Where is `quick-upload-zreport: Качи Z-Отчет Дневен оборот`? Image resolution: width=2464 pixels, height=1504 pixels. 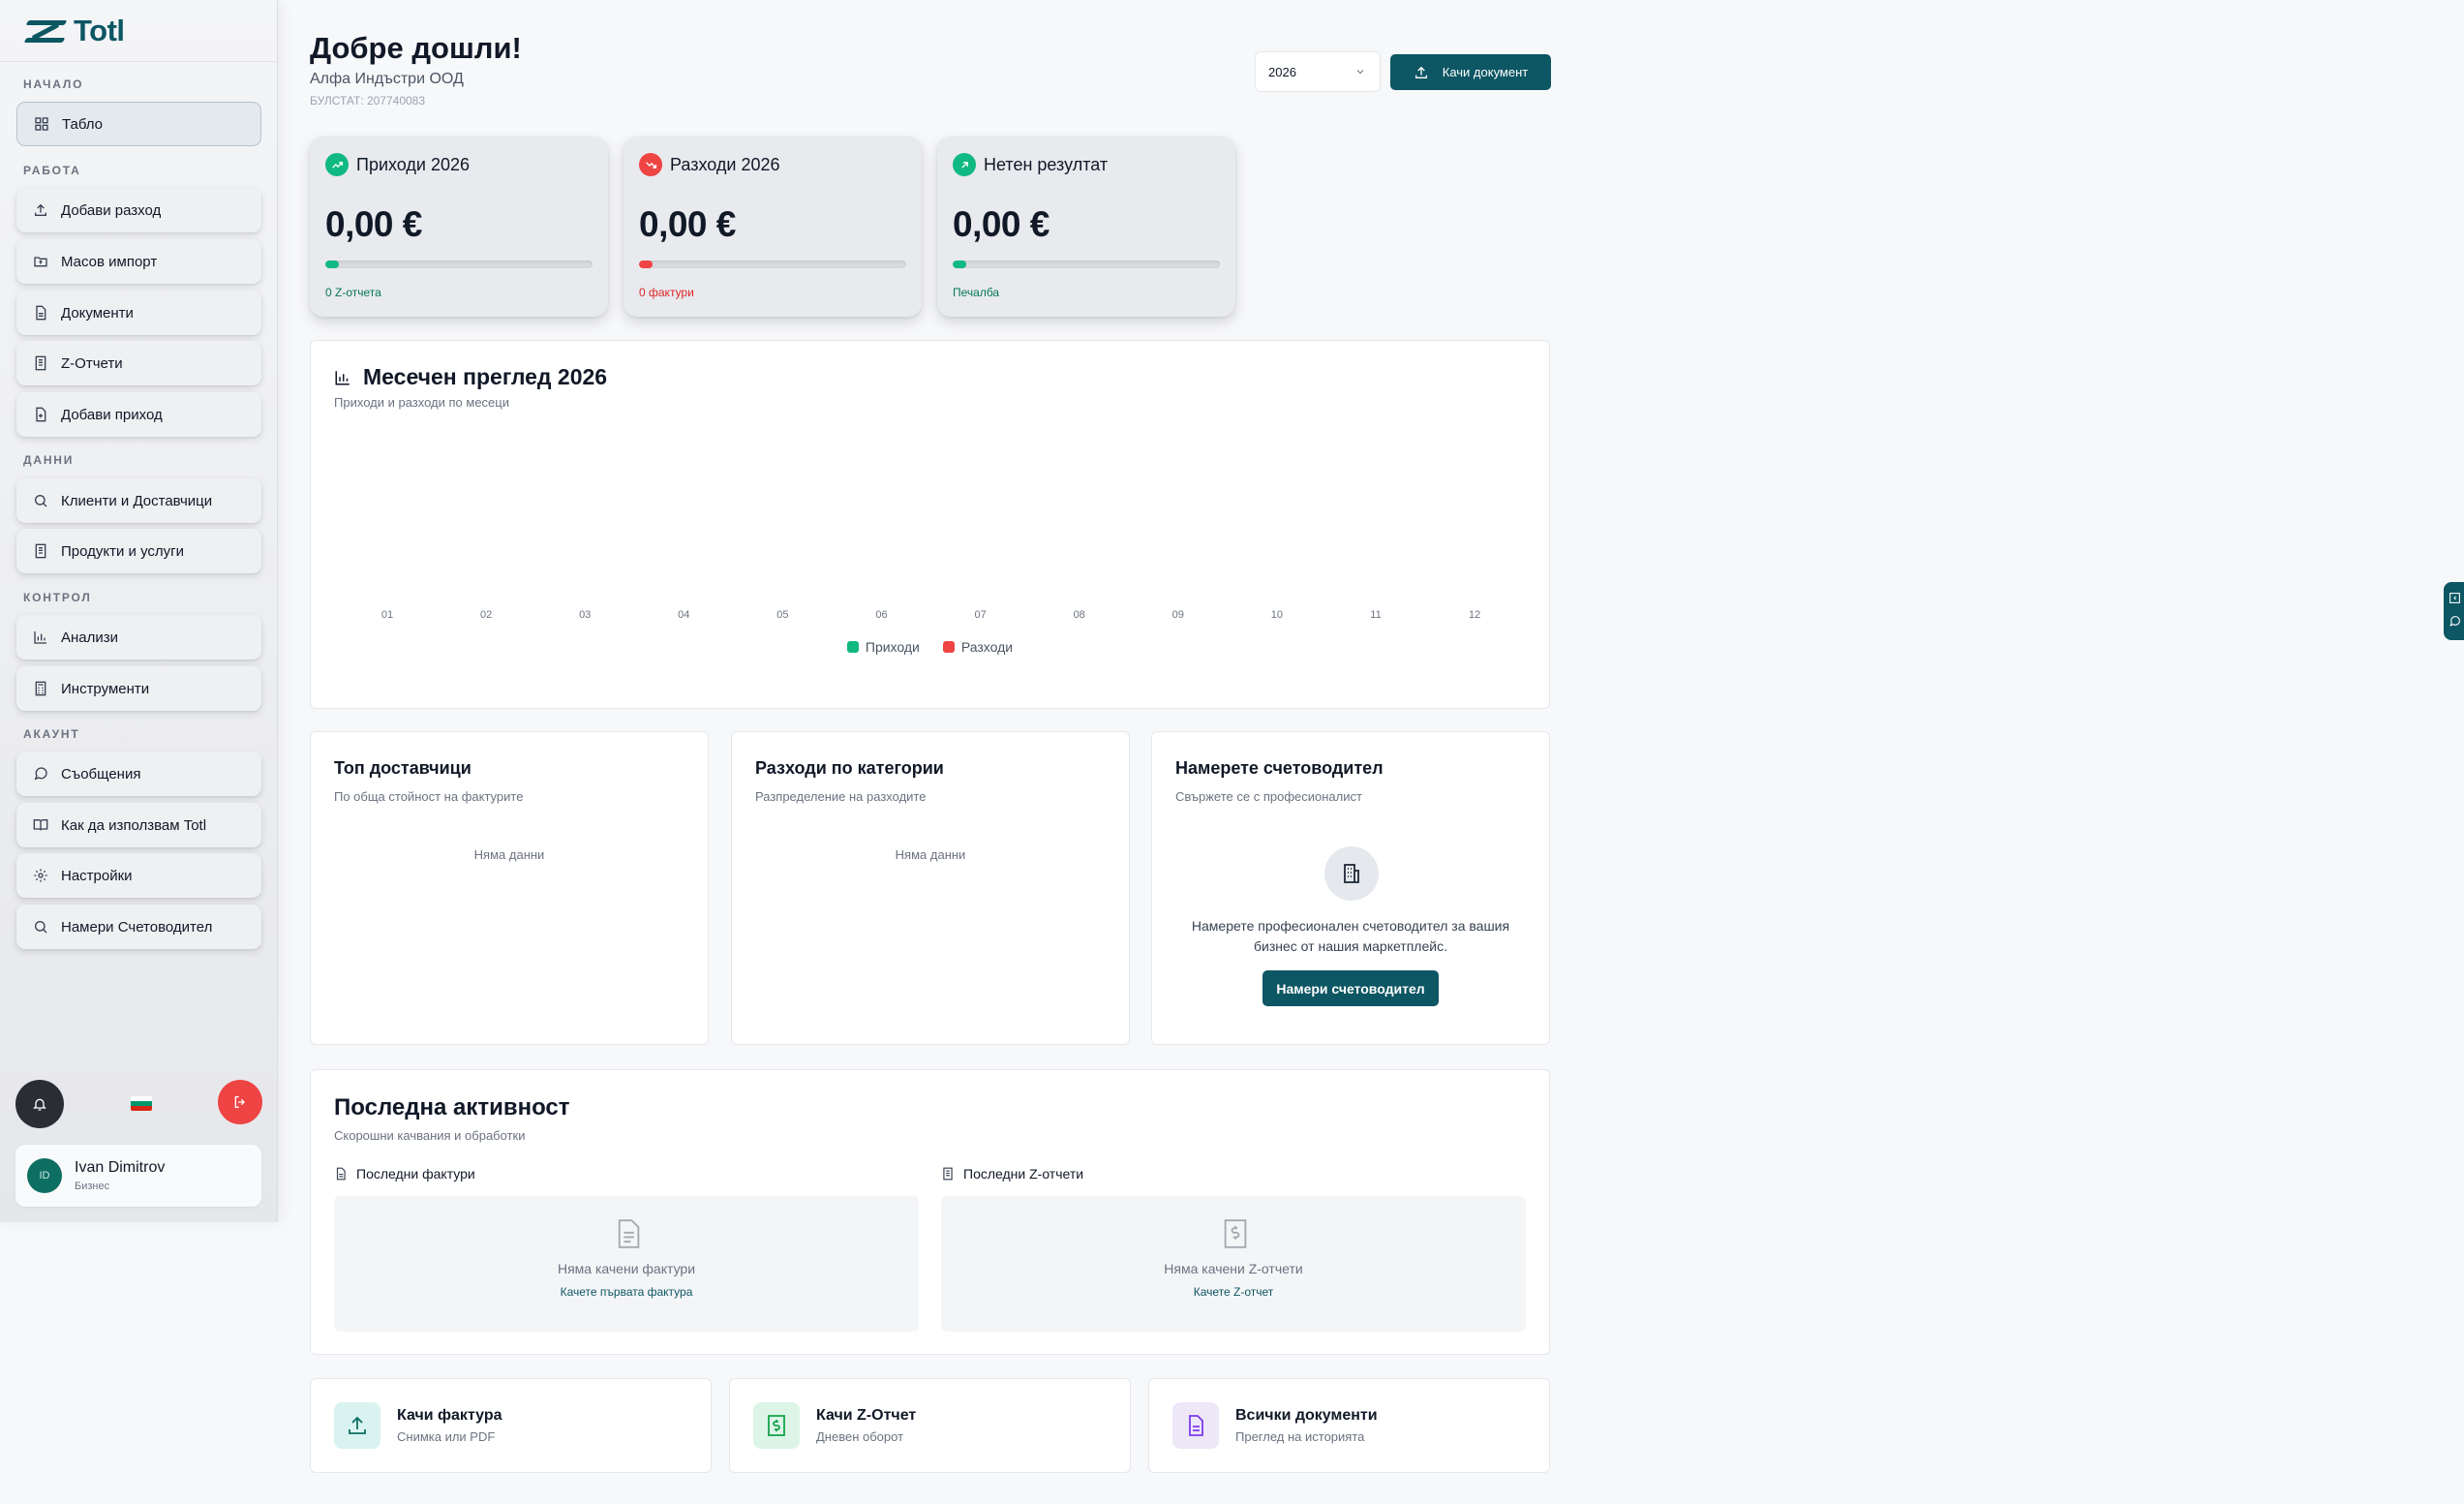
quick-upload-zreport: Качи Z-Отчет Дневен оборот is located at coordinates (930, 1425).